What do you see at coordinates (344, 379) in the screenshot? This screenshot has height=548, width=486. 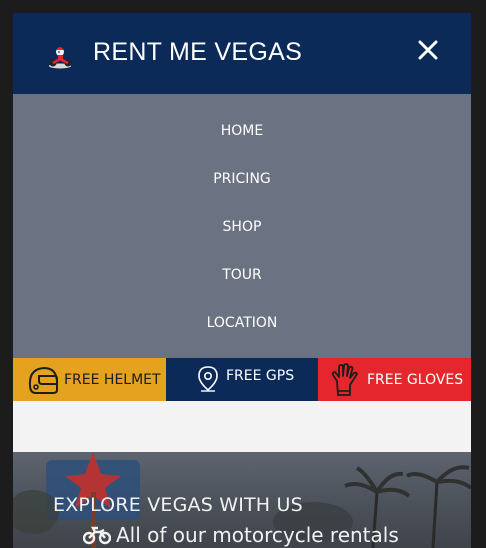 I see `glove-icon` at bounding box center [344, 379].